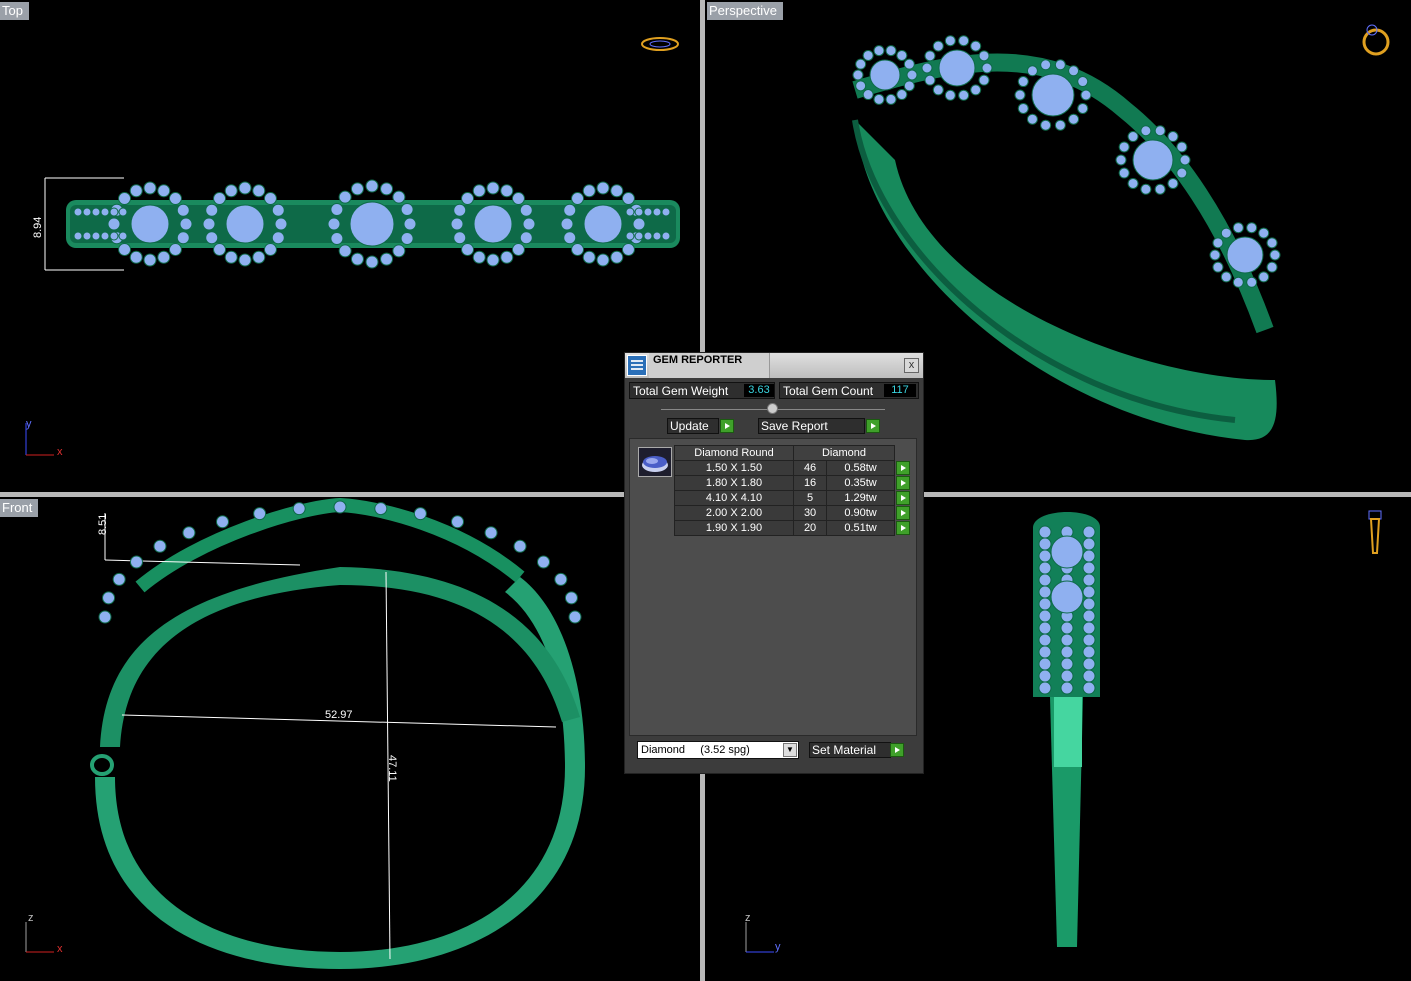 The height and width of the screenshot is (981, 1411). What do you see at coordinates (1378, 537) in the screenshot?
I see `view-side-icon` at bounding box center [1378, 537].